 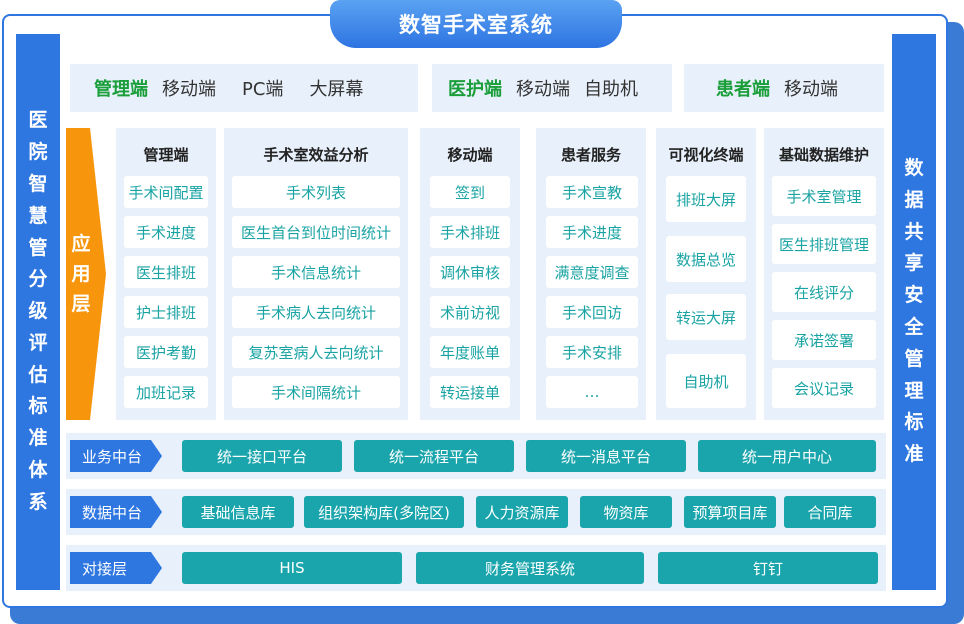 I want to click on left-side-char: 级, so click(x=38, y=311).